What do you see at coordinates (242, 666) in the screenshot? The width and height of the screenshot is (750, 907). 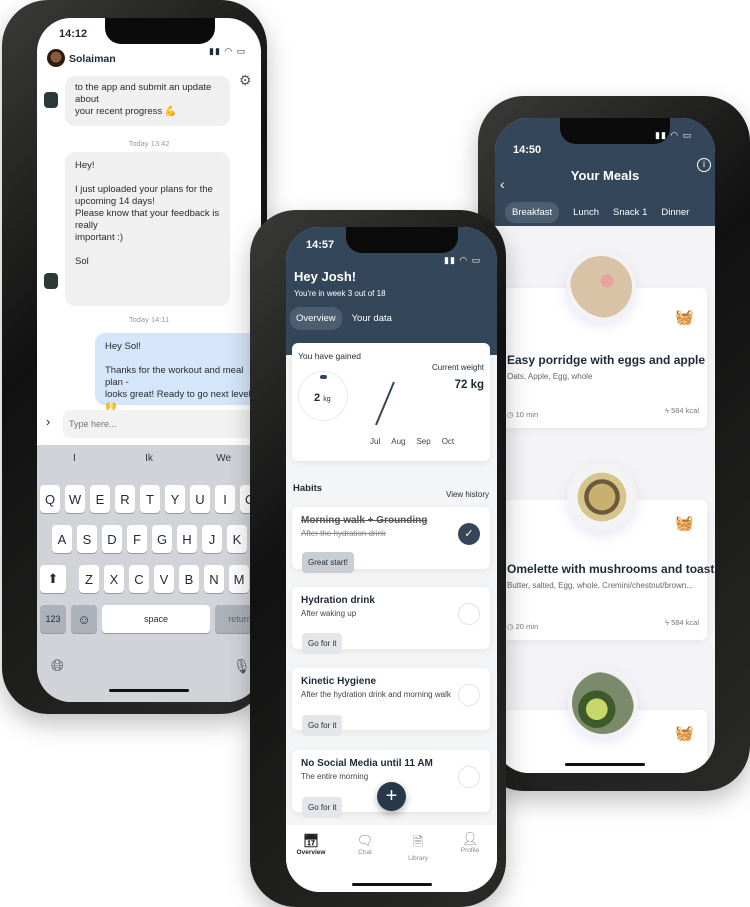 I see `microphone-icon: 🎙︎` at bounding box center [242, 666].